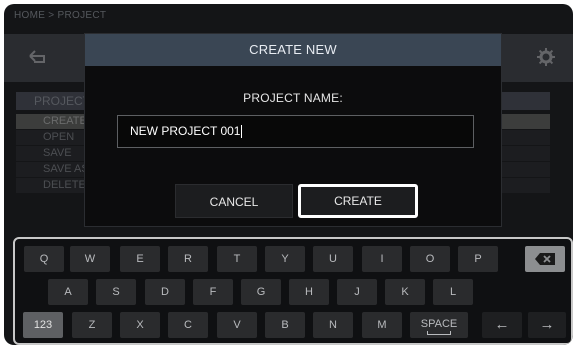 Image resolution: width=577 pixels, height=349 pixels. I want to click on dialog-title: CREATE NEW, so click(293, 50).